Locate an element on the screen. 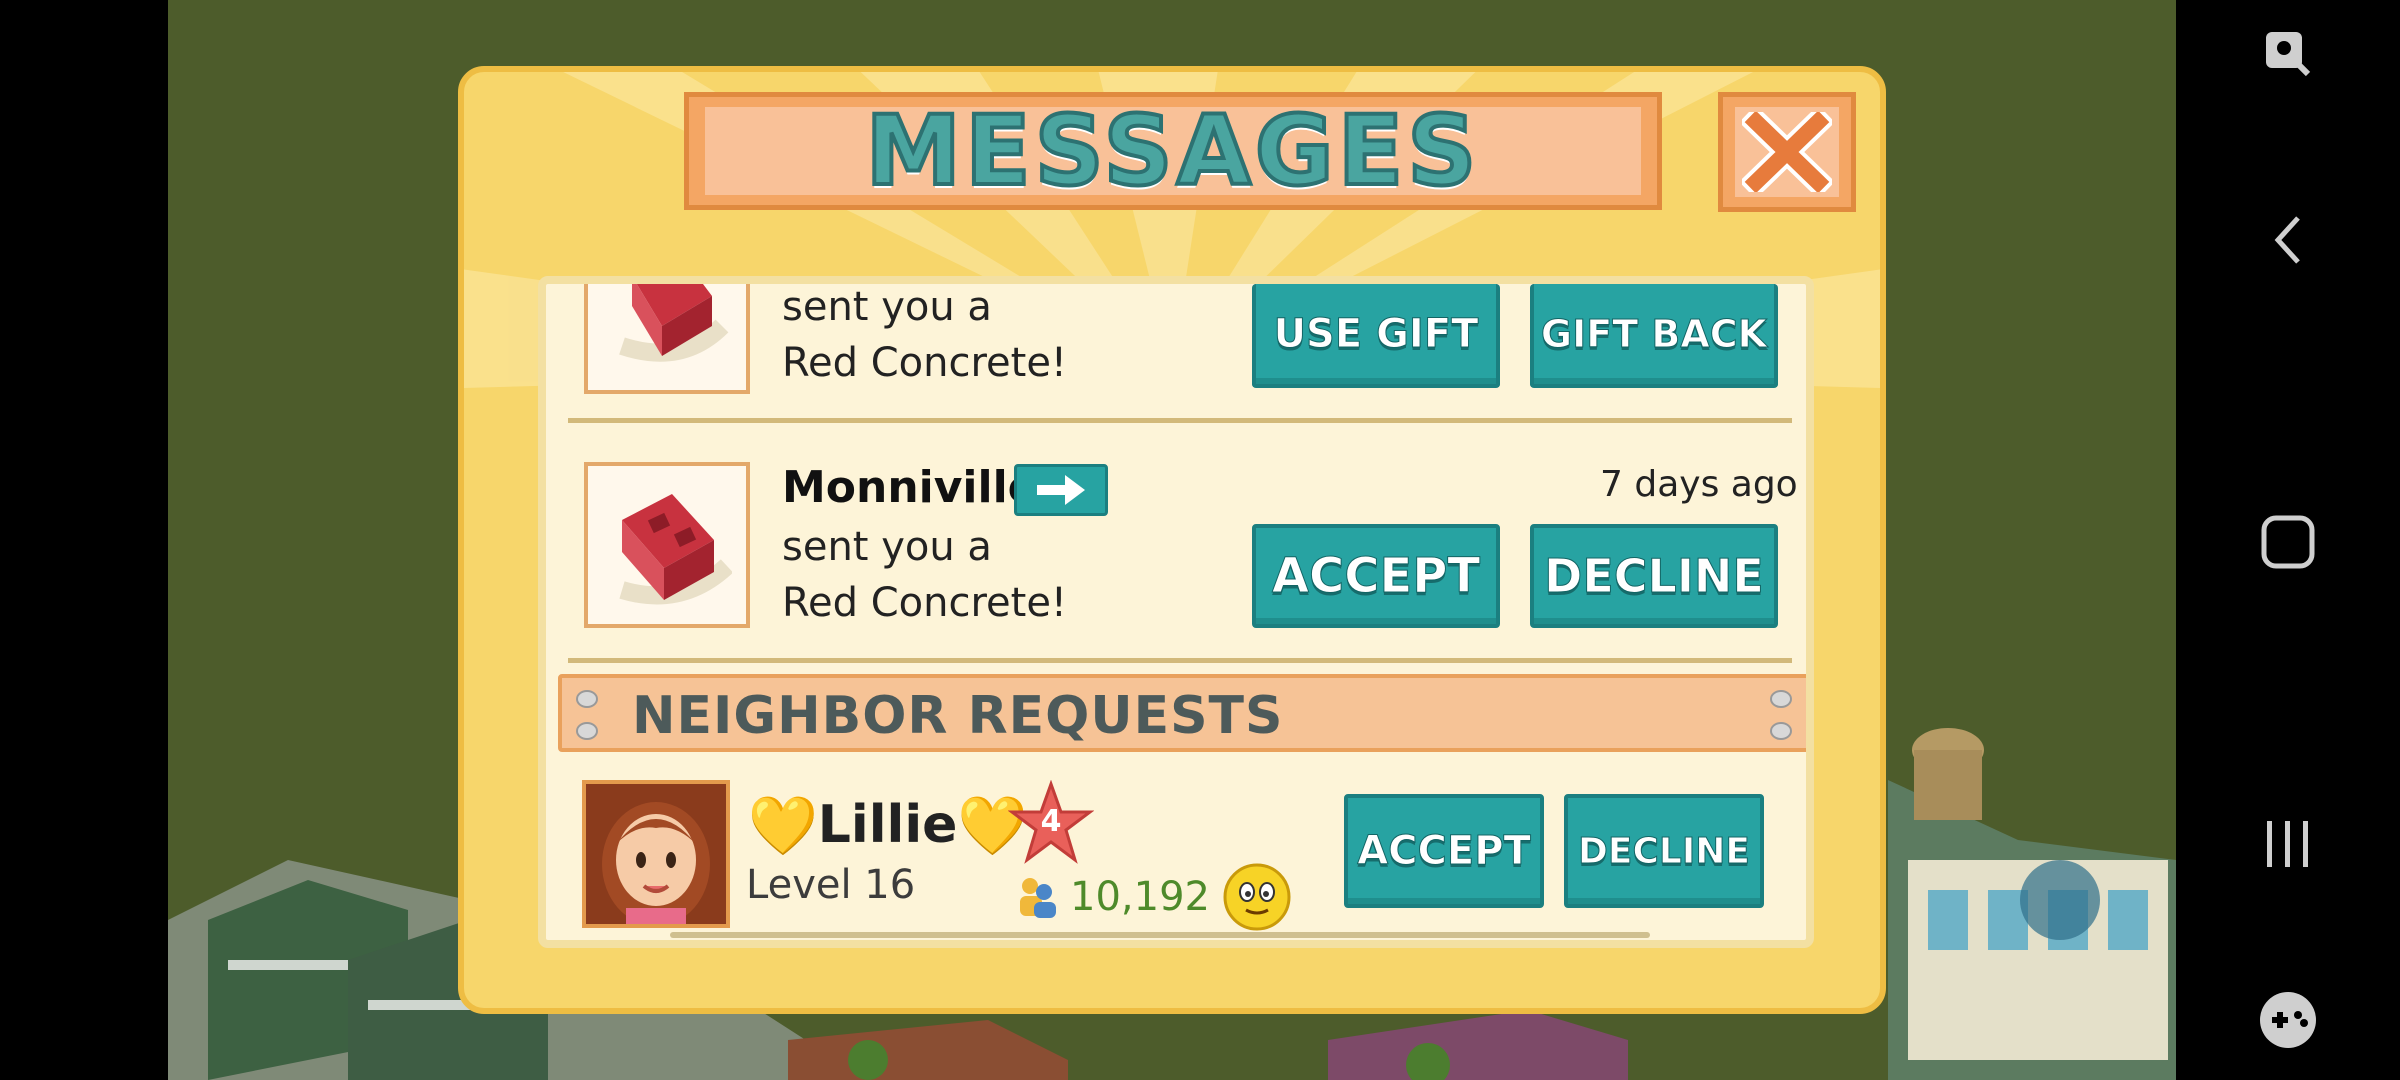 This screenshot has width=2400, height=1080. close-button is located at coordinates (1787, 152).